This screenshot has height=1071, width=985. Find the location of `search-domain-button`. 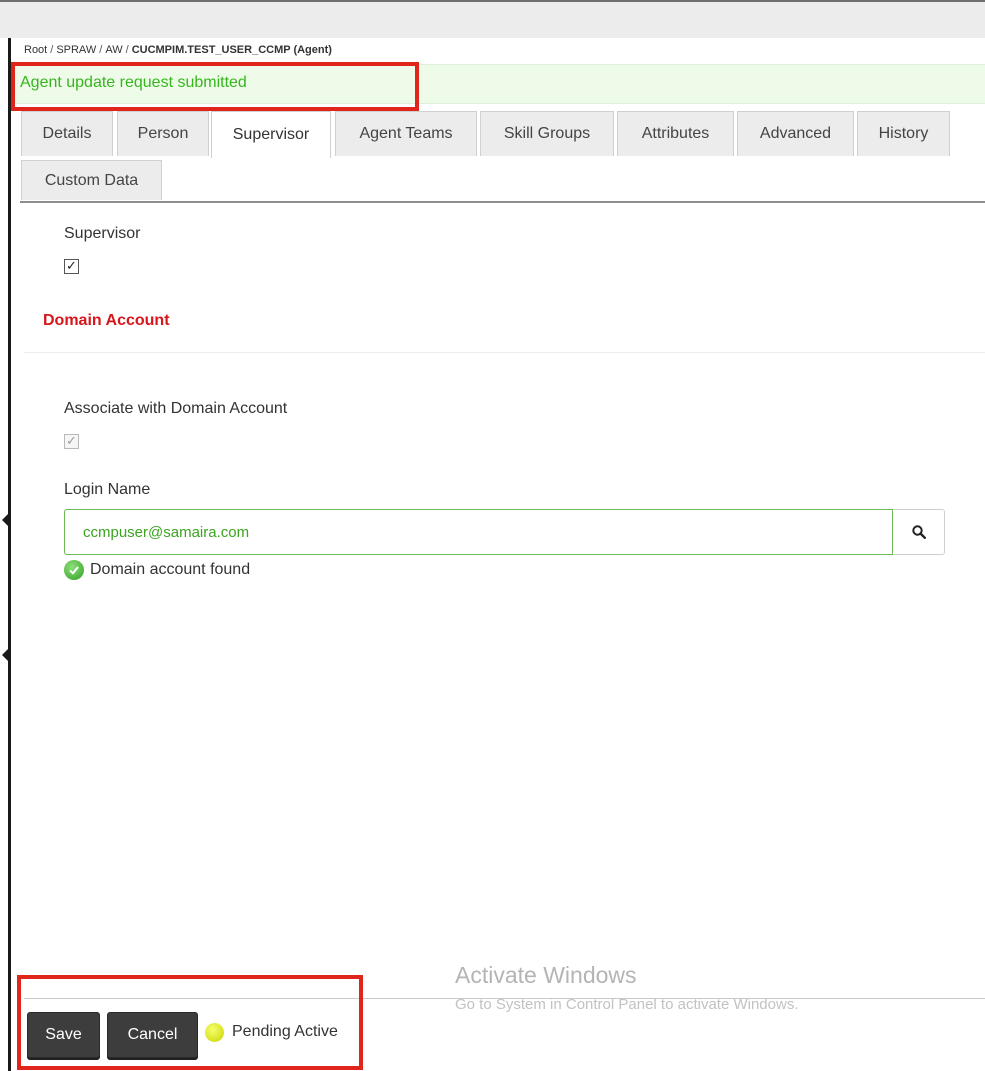

search-domain-button is located at coordinates (919, 532).